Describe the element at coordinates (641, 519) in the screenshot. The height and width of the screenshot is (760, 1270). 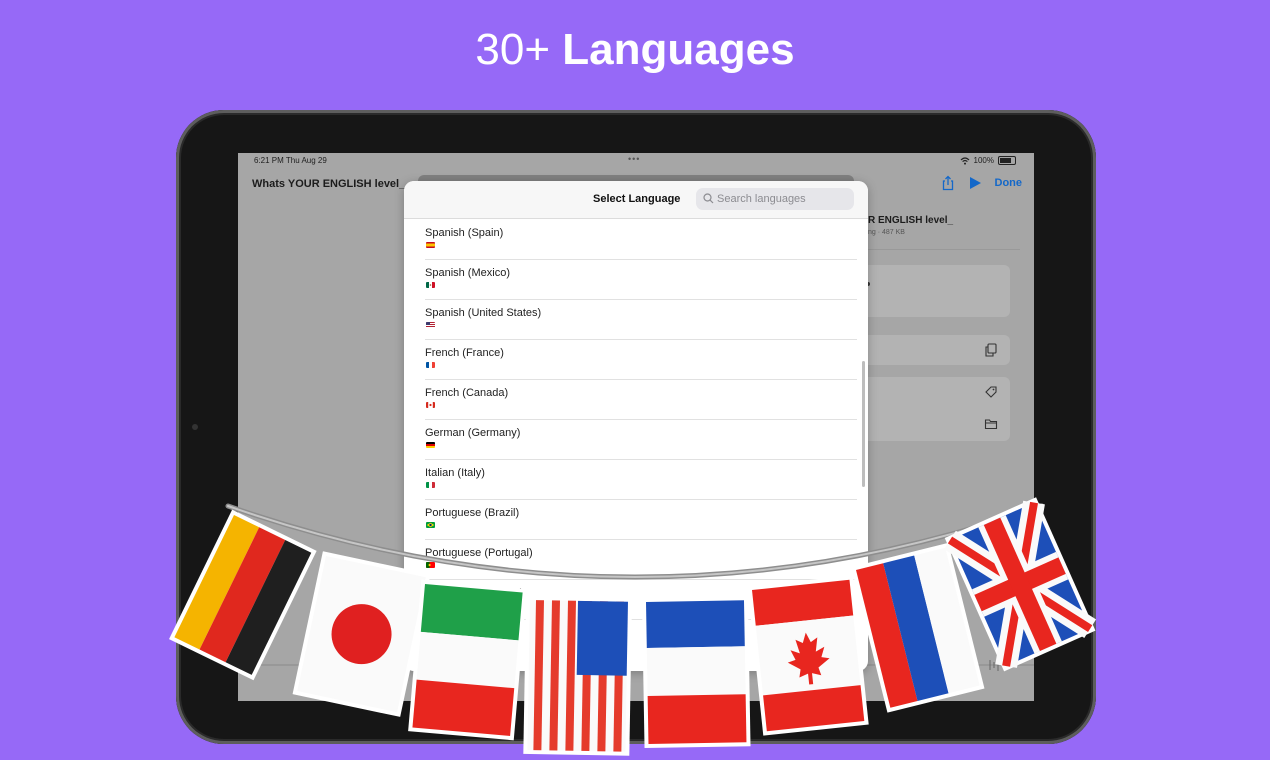
I see `list-item: Portuguese (Brazil)` at that location.